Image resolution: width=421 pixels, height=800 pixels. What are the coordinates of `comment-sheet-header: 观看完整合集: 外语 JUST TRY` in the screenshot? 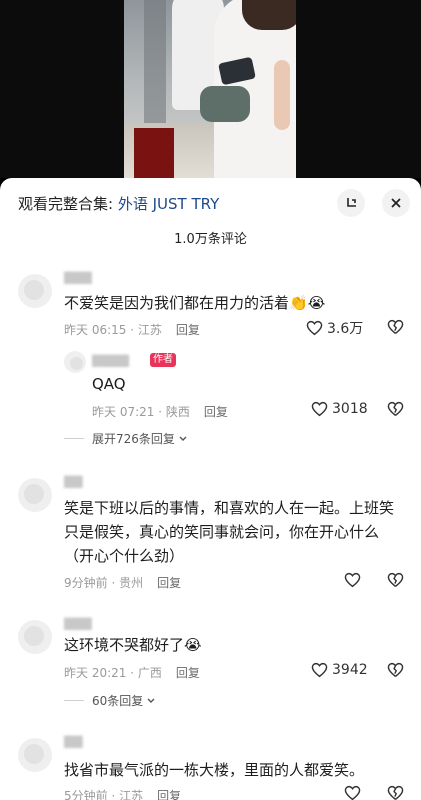 It's located at (210, 203).